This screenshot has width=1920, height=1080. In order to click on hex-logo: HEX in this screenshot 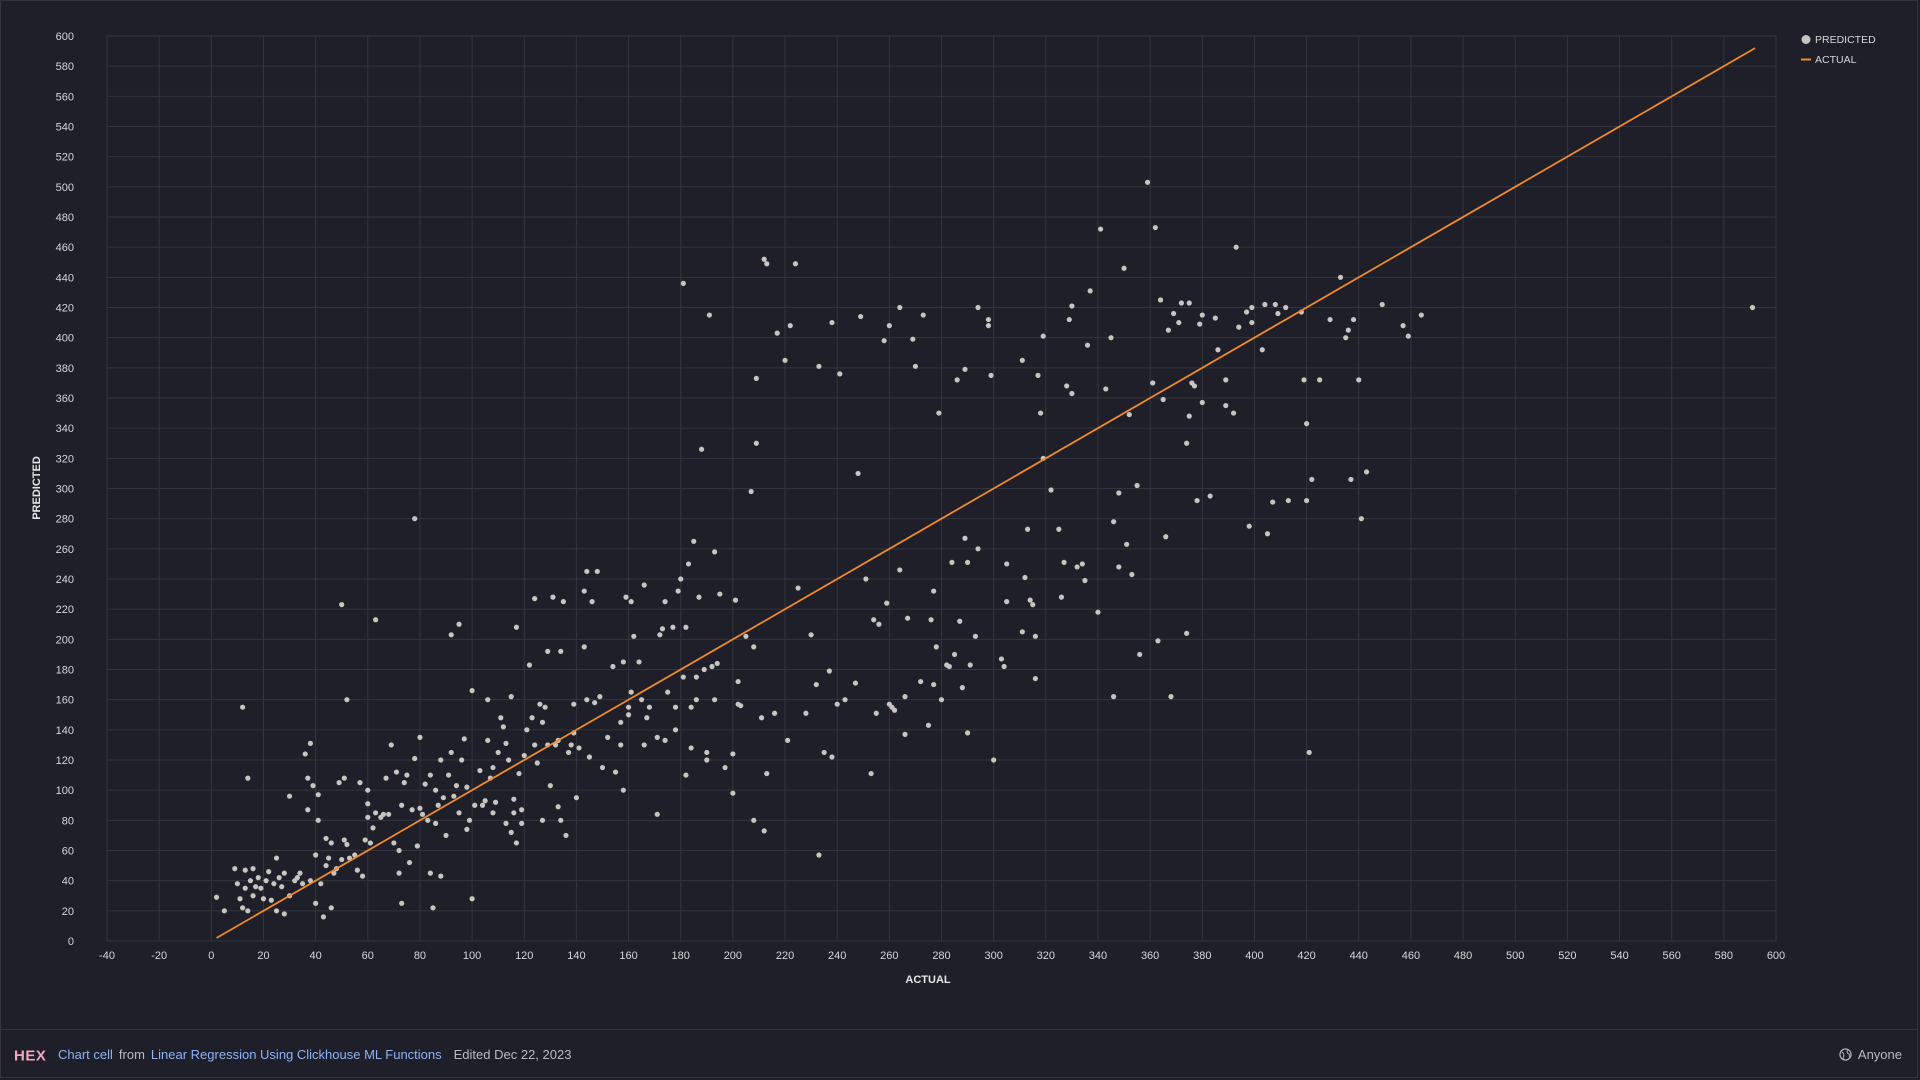, I will do `click(33, 1055)`.